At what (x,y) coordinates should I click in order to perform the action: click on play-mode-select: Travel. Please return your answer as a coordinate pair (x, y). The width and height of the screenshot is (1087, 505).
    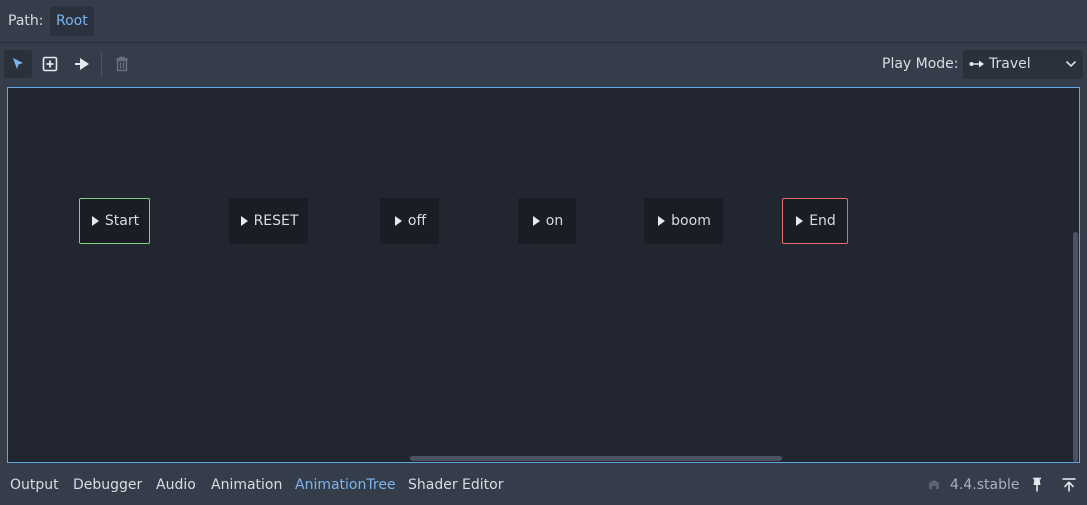
    Looking at the image, I should click on (1023, 64).